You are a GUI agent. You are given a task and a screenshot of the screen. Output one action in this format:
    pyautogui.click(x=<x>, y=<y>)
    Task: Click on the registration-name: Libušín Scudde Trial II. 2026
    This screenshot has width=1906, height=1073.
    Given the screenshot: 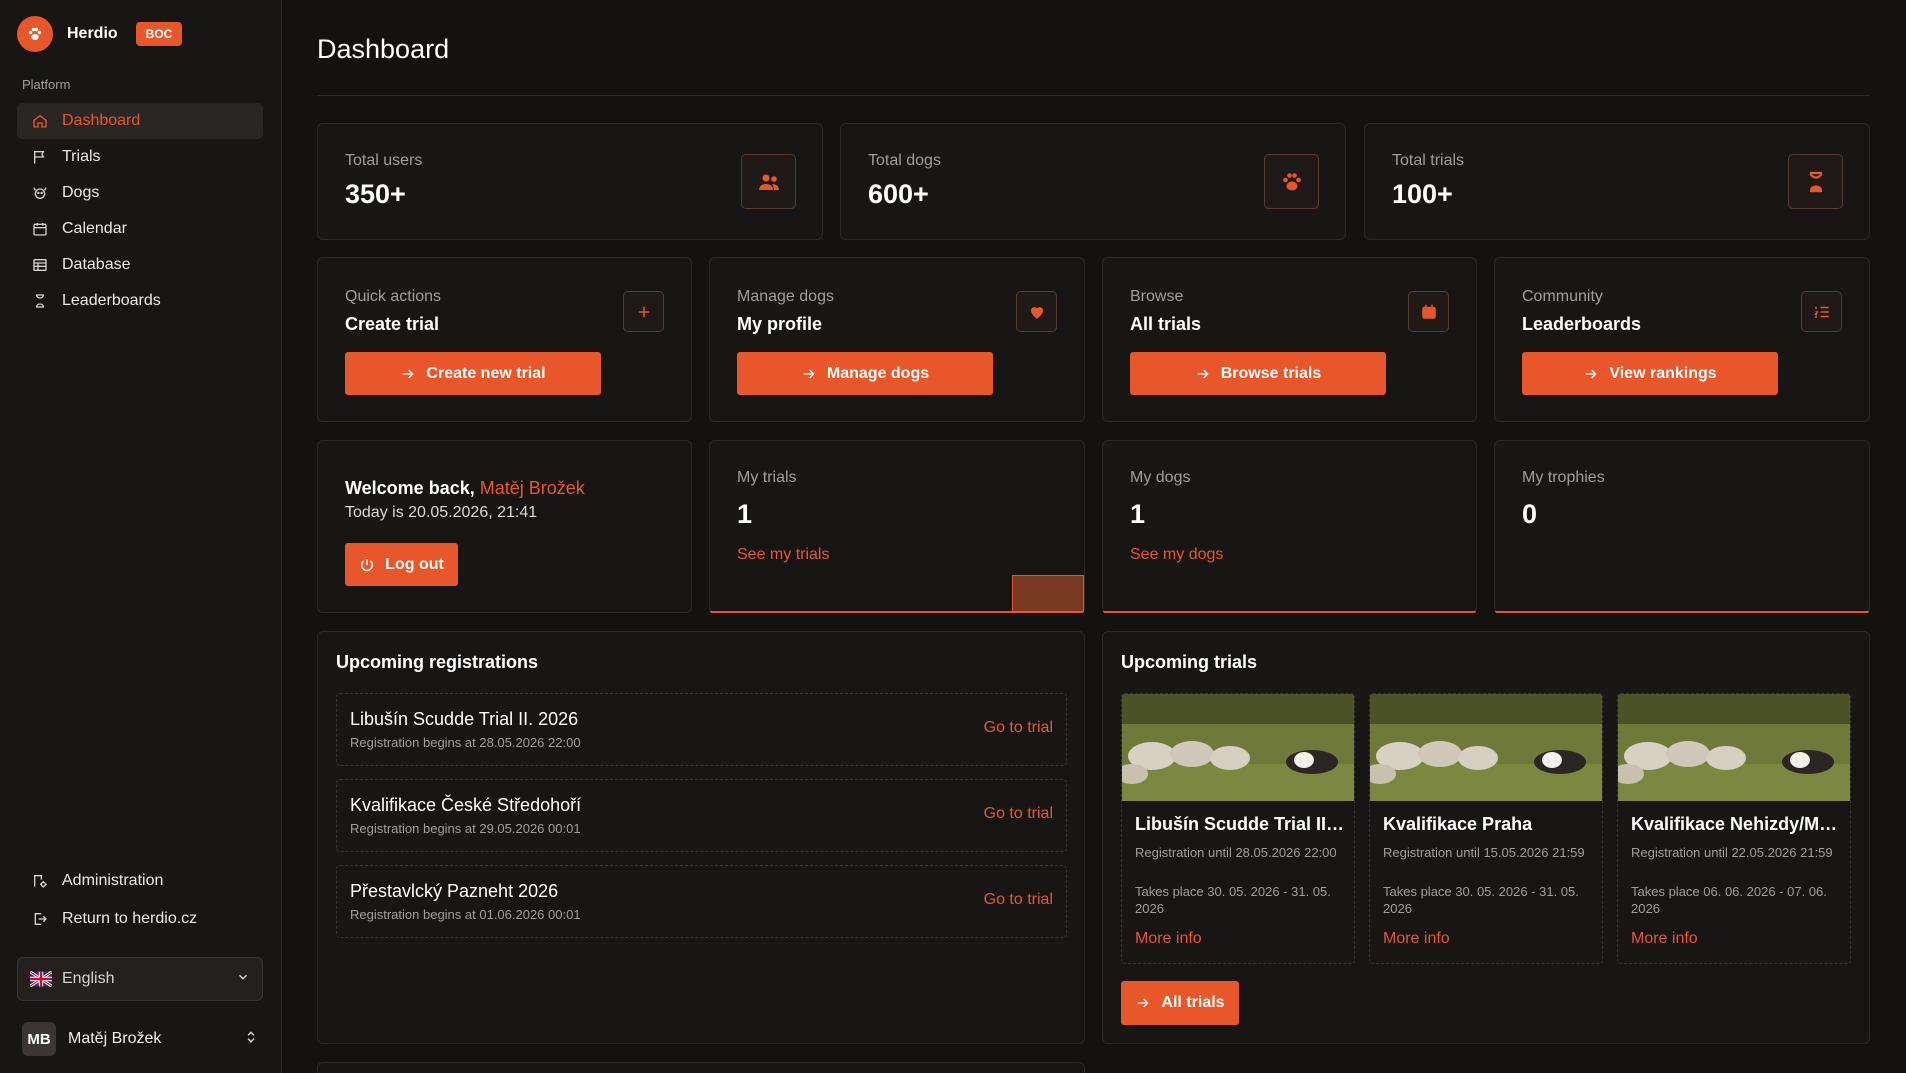 What is the action you would take?
    pyautogui.click(x=464, y=719)
    